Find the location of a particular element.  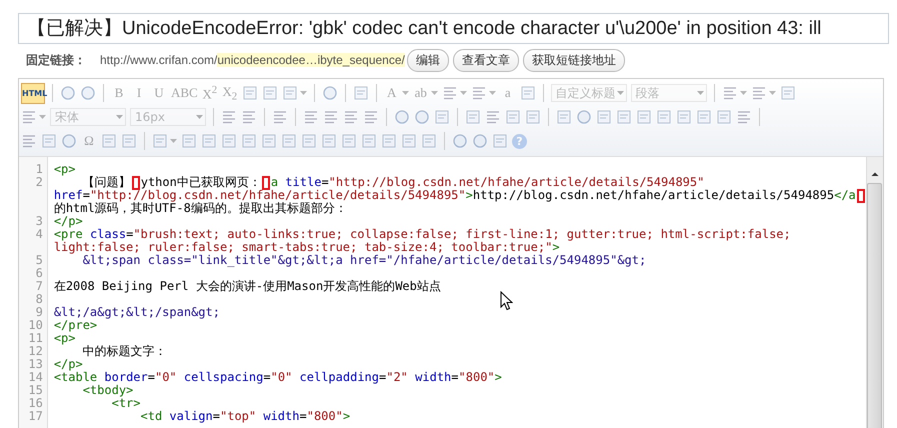

permalink-button: 查看文章 is located at coordinates (485, 60).